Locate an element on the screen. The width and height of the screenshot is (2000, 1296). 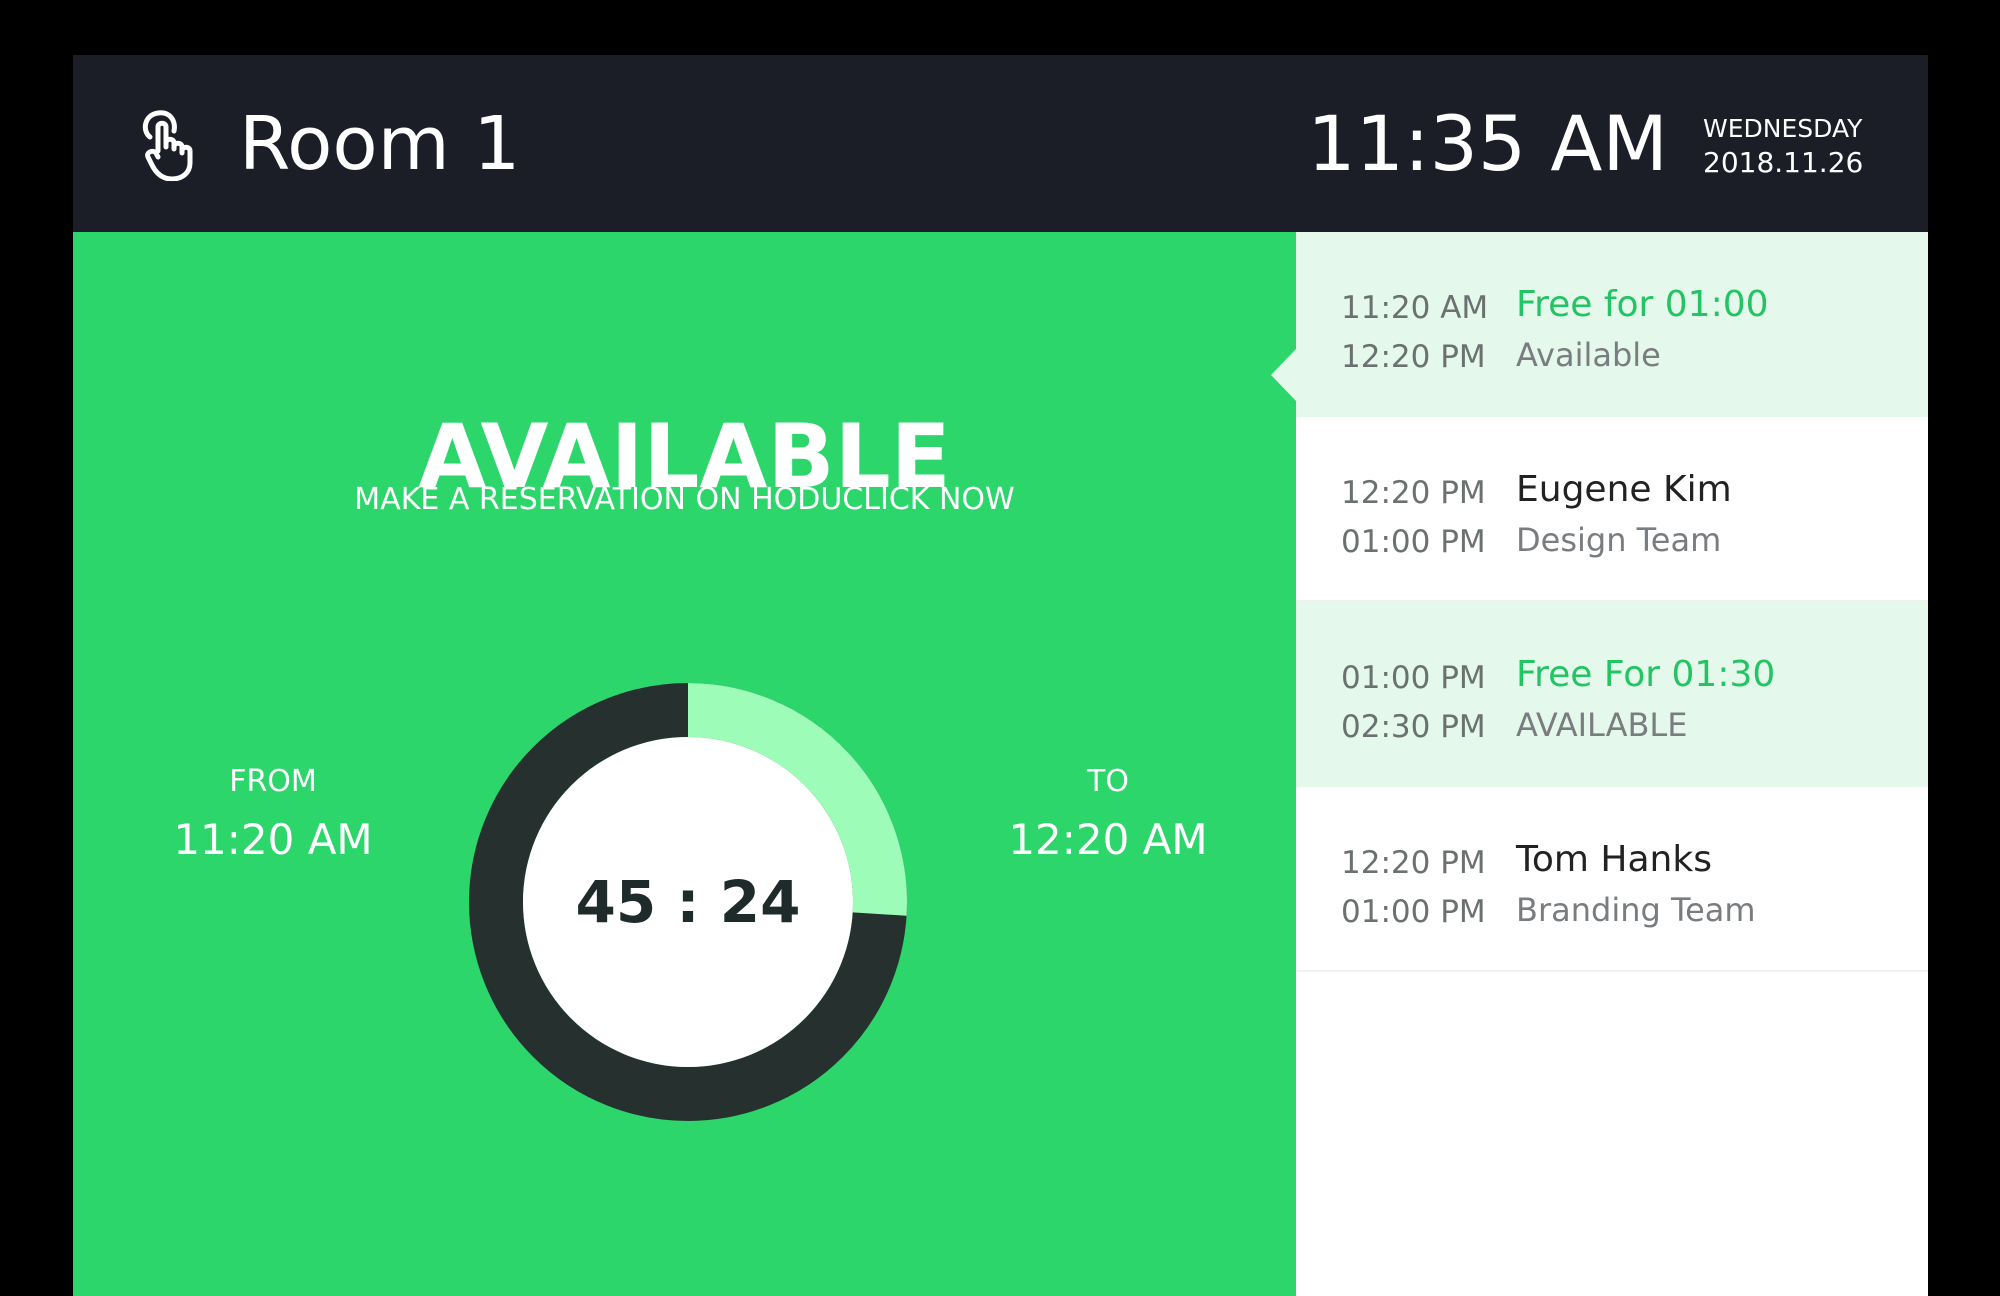
to-time: 12:20 AM is located at coordinates (1108, 839).